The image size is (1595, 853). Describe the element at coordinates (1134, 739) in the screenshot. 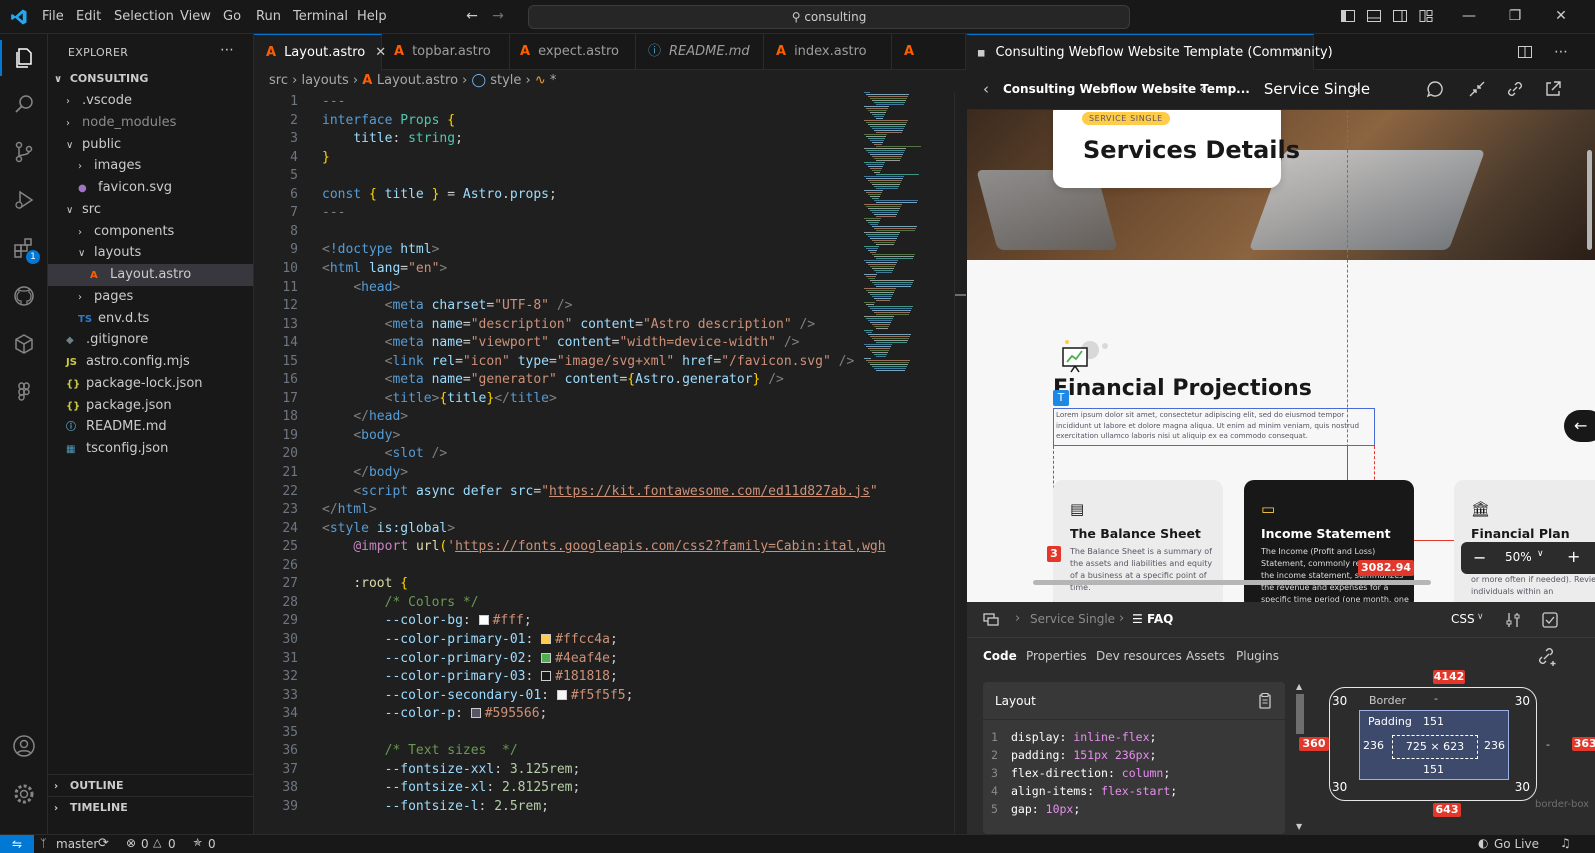

I see `css-line: 1 display: inline-flex;` at that location.